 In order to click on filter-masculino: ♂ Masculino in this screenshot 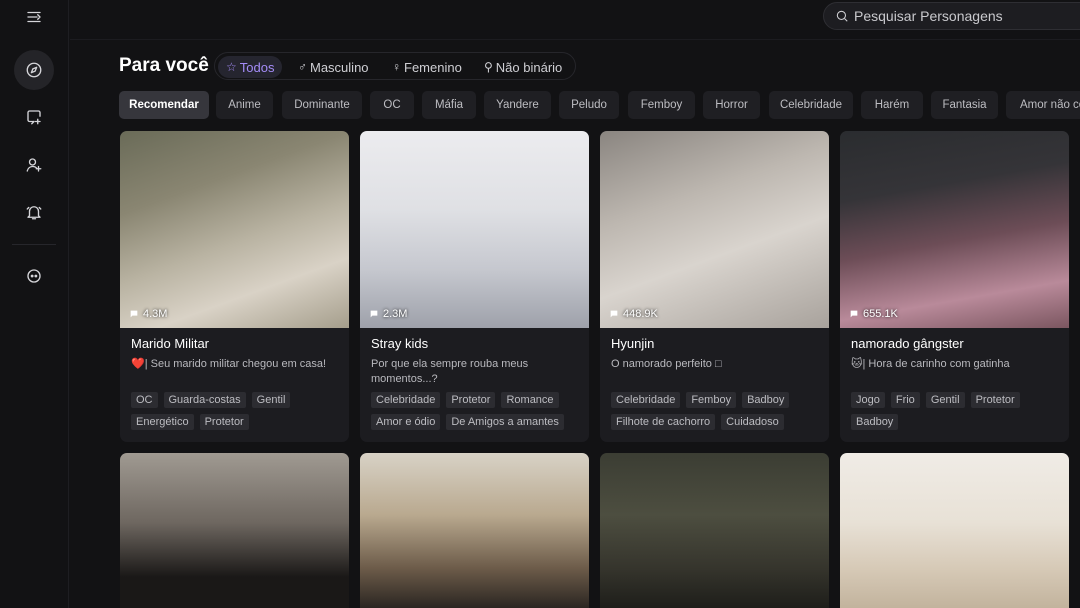, I will do `click(333, 67)`.